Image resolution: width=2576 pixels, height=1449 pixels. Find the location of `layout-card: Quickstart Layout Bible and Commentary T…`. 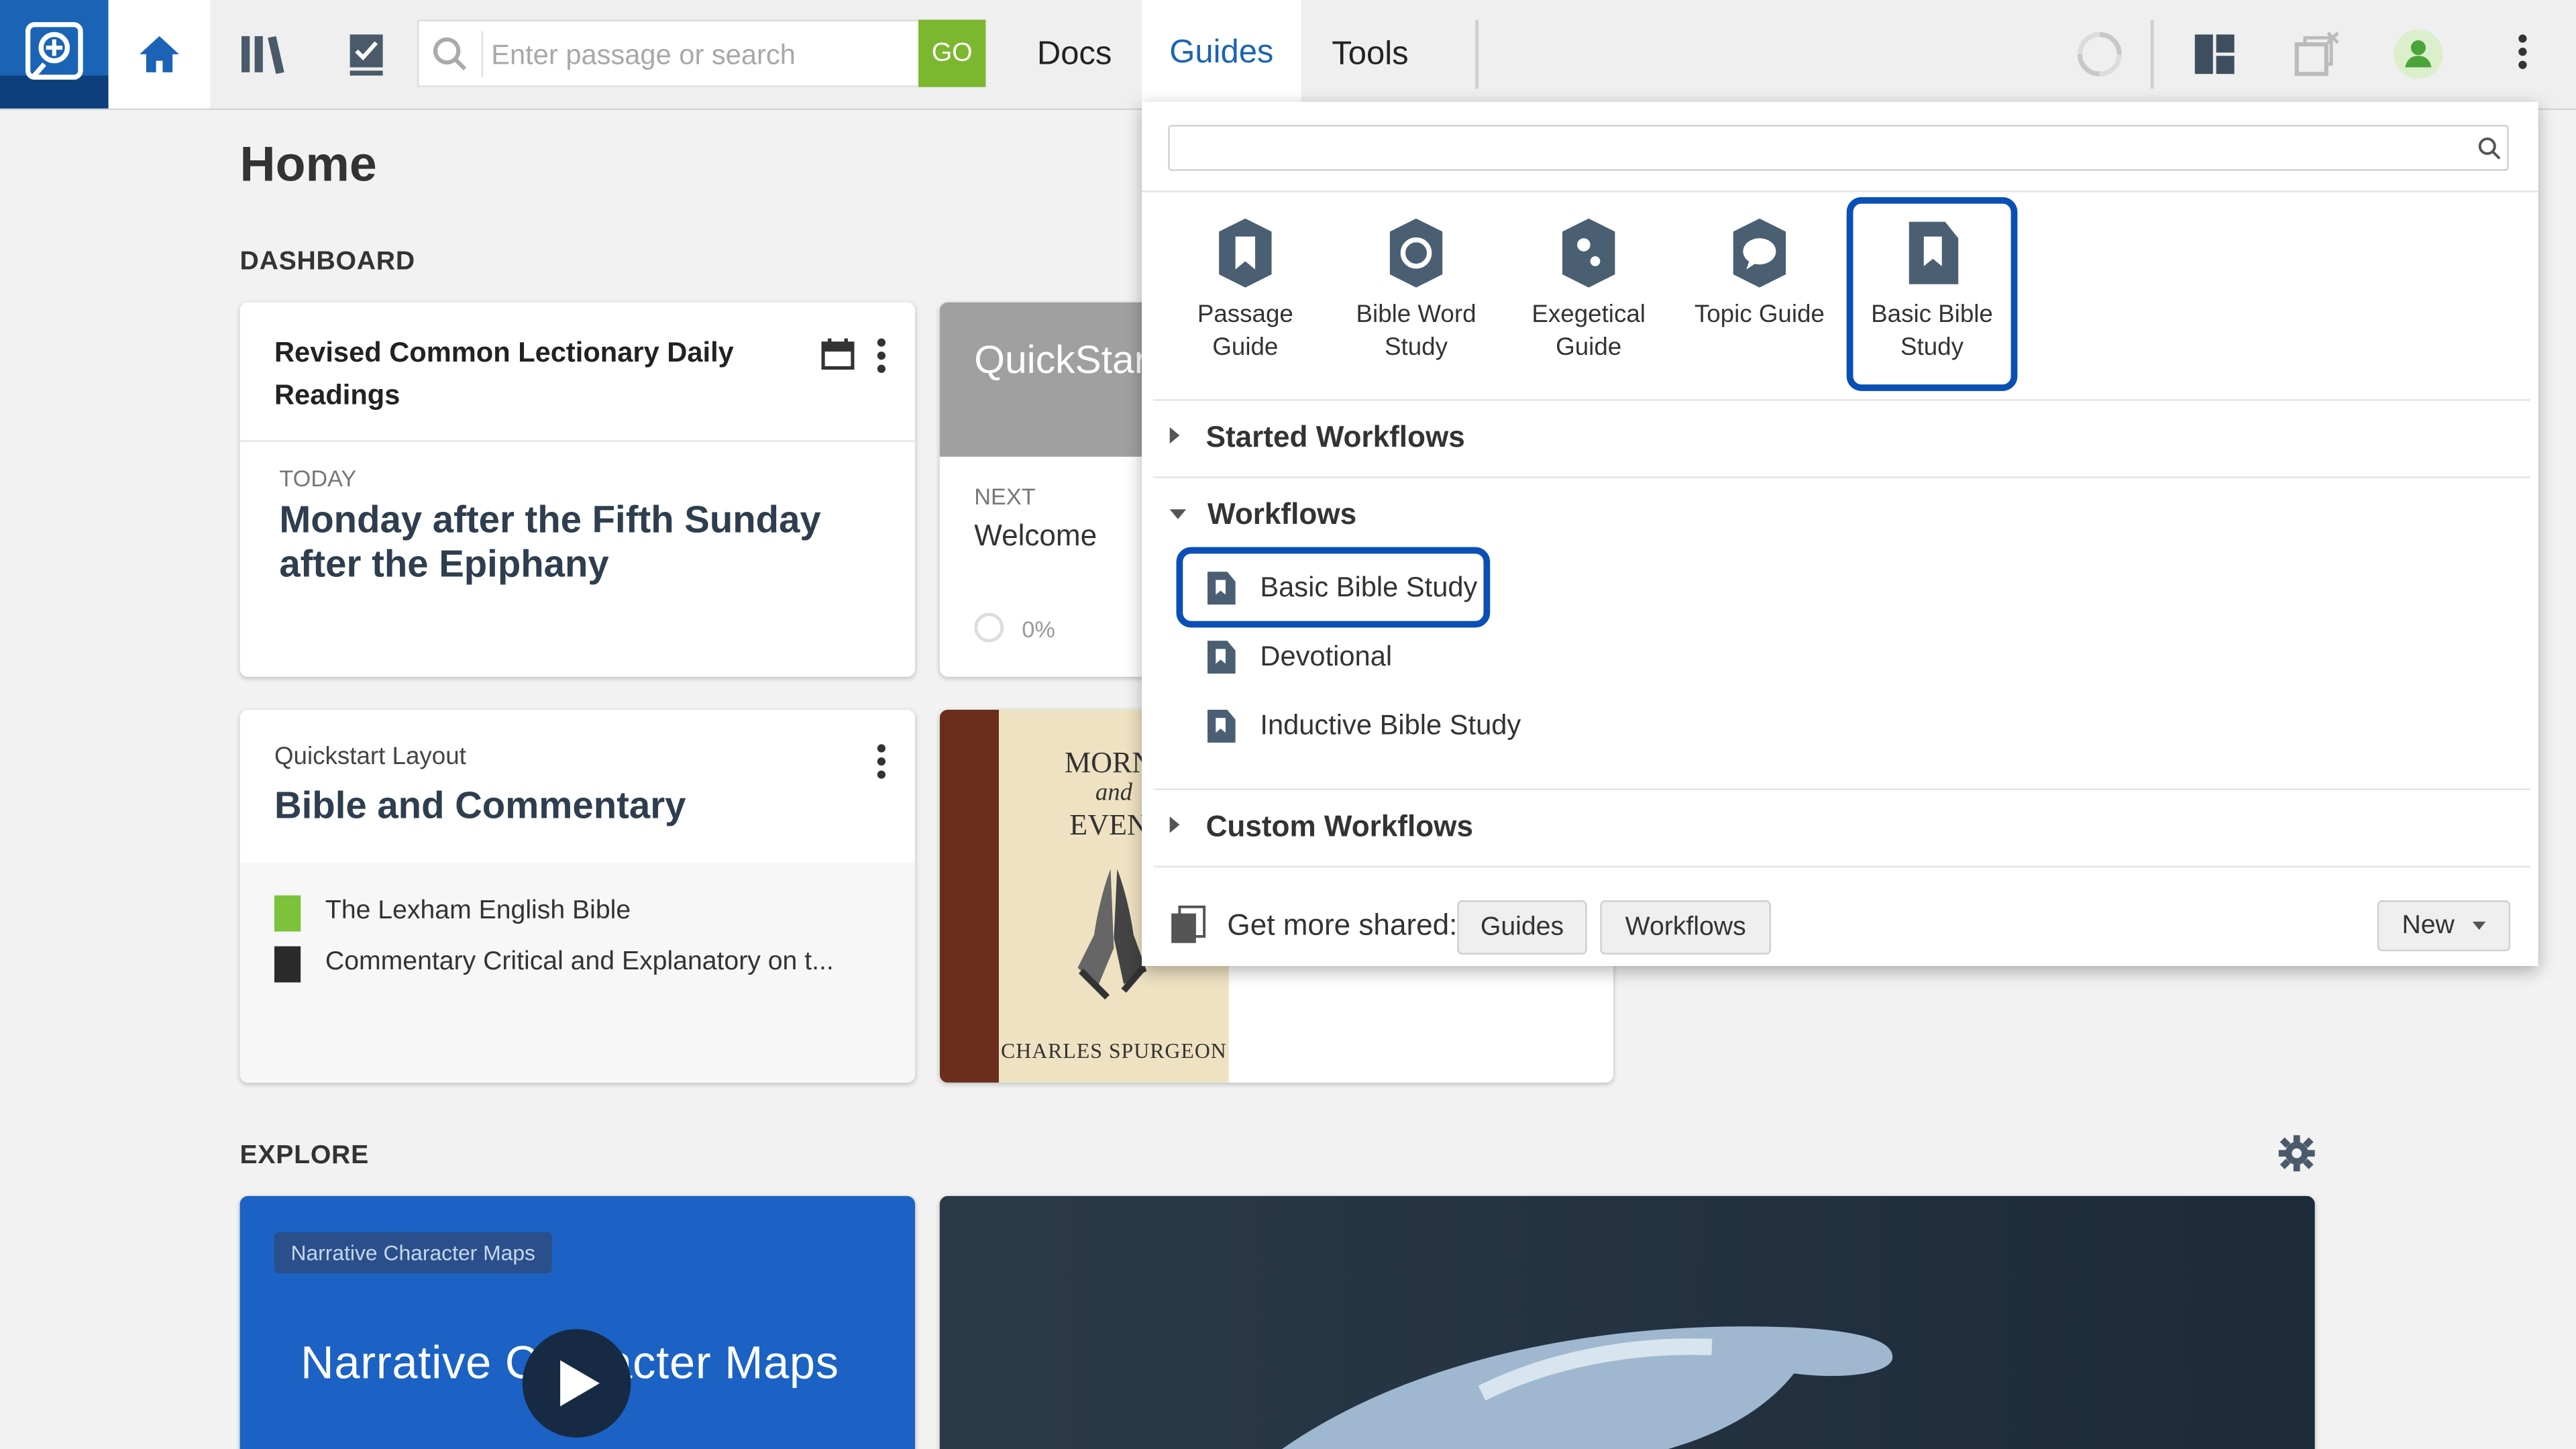

layout-card: Quickstart Layout Bible and Commentary T… is located at coordinates (577, 896).